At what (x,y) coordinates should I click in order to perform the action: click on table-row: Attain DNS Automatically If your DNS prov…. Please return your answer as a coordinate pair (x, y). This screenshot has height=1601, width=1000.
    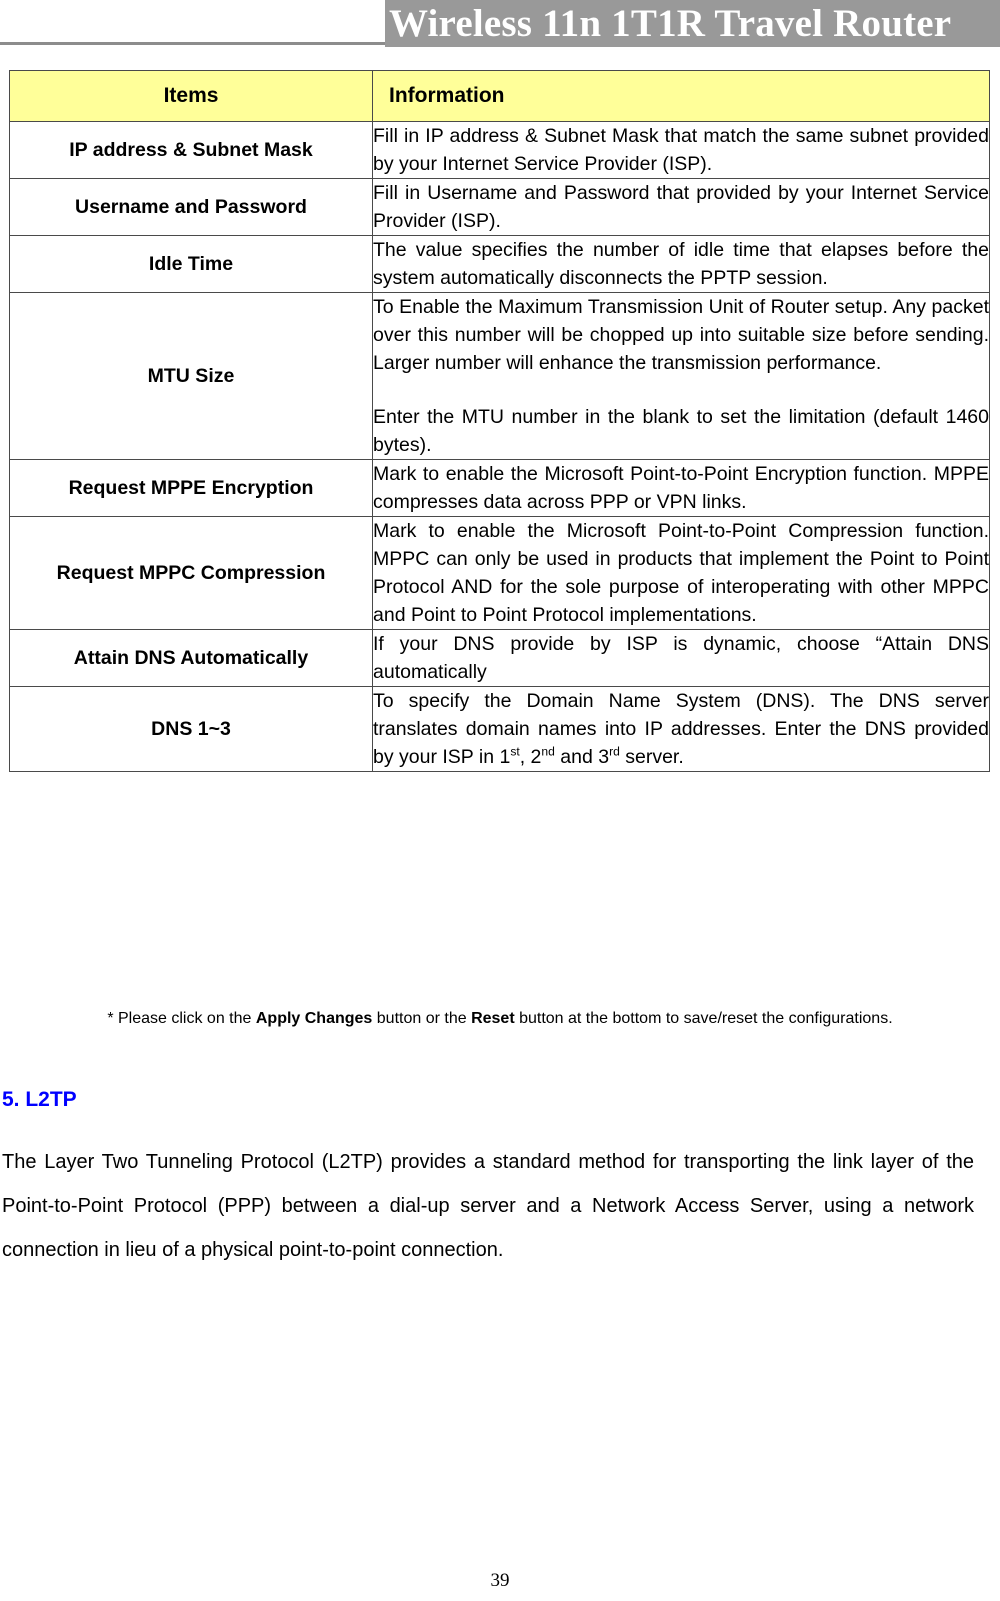
    Looking at the image, I should click on (499, 658).